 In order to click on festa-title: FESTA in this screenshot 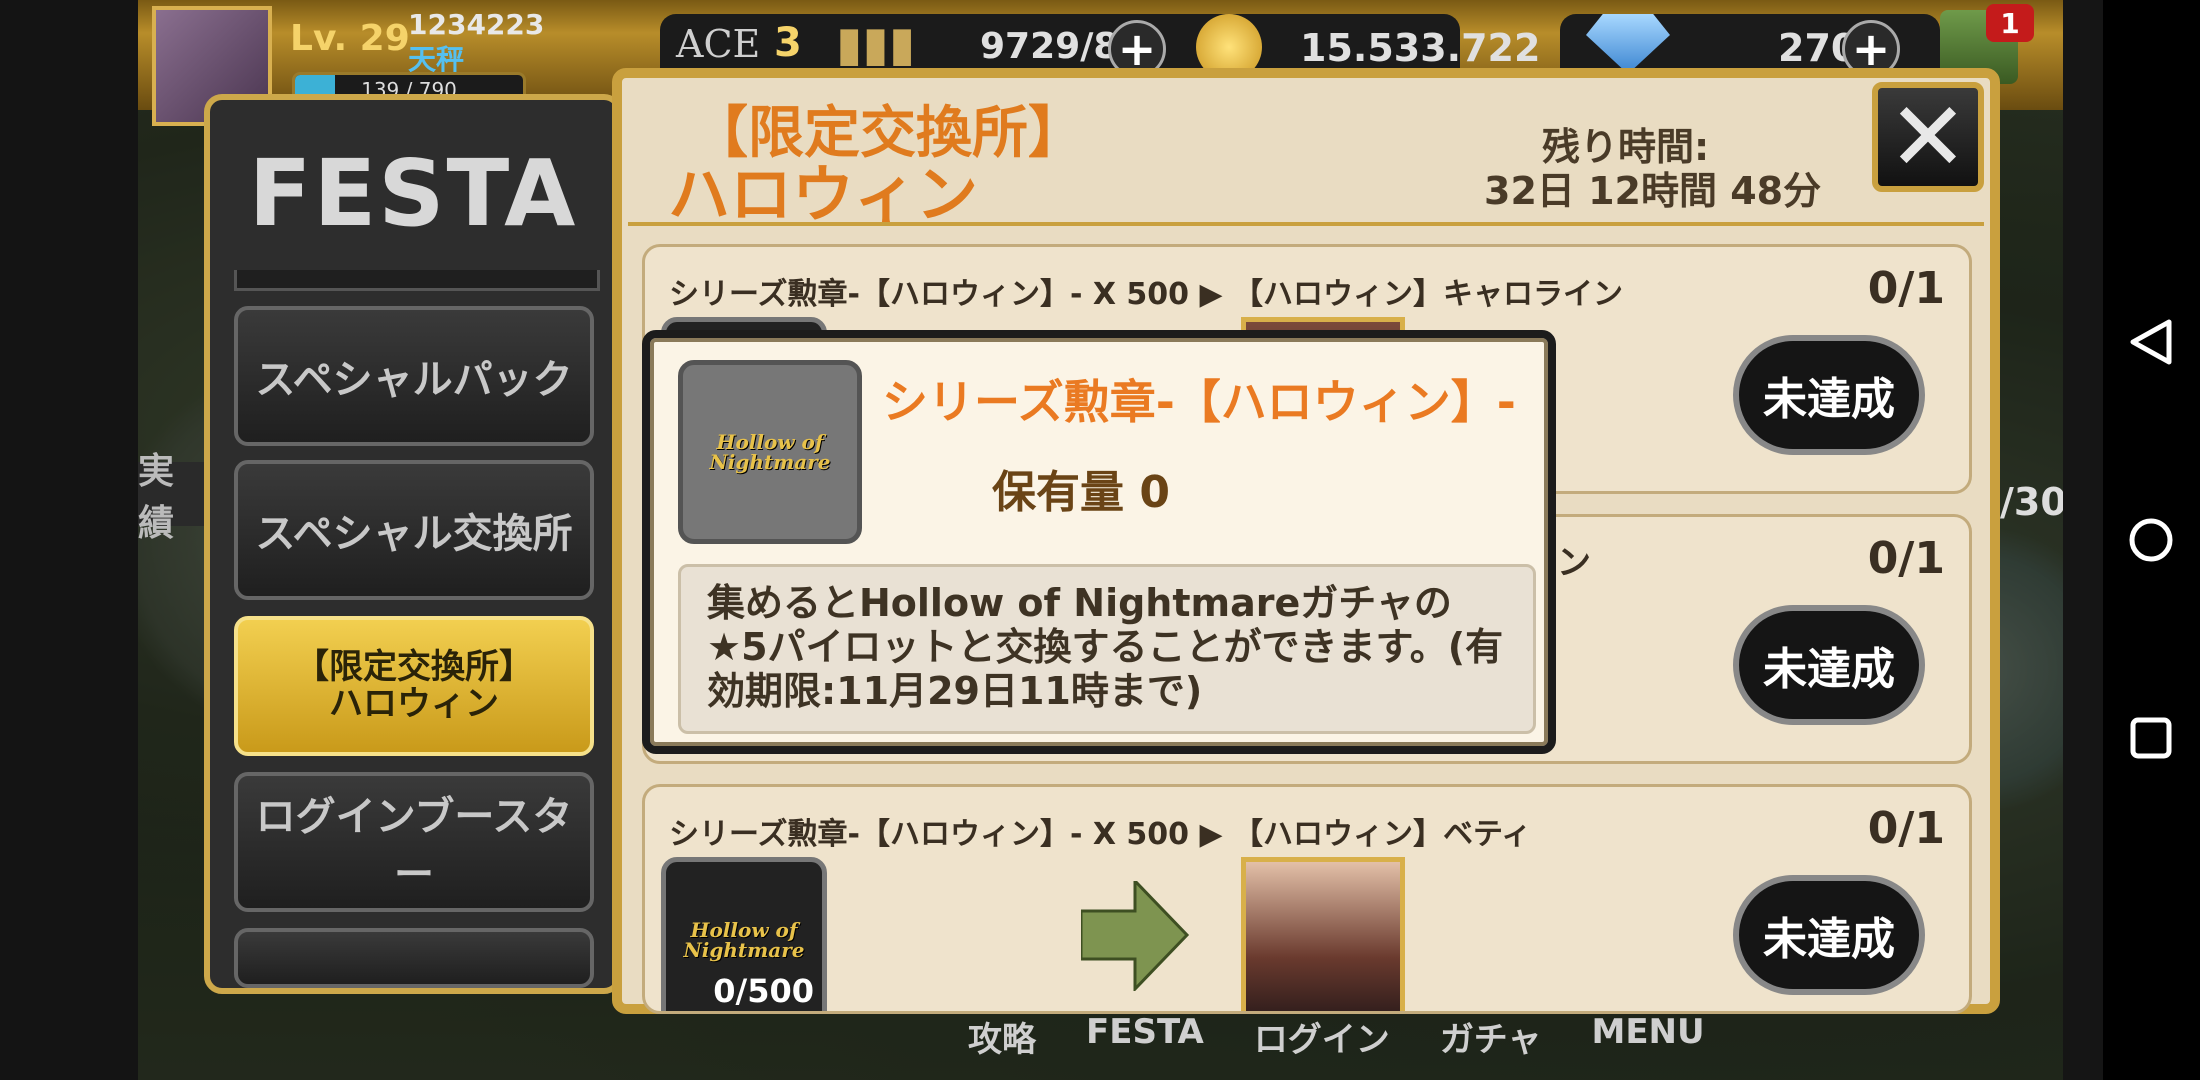, I will do `click(413, 193)`.